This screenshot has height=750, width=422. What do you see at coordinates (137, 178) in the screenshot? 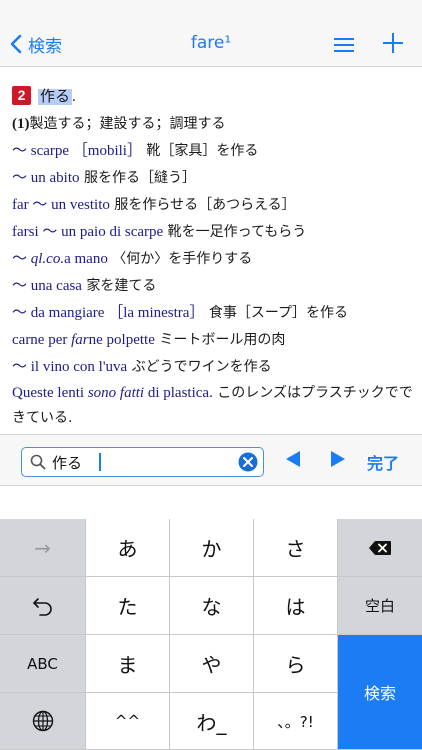
I see `translation-text: 服を作る［縫う］` at bounding box center [137, 178].